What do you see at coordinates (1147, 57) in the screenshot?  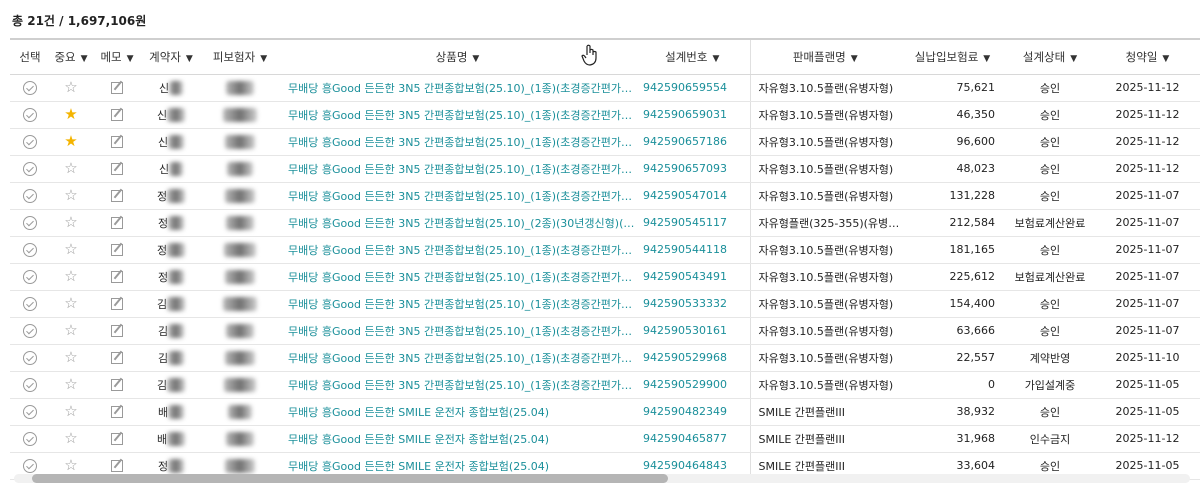 I see `col-contract-date: 청약일 ▼` at bounding box center [1147, 57].